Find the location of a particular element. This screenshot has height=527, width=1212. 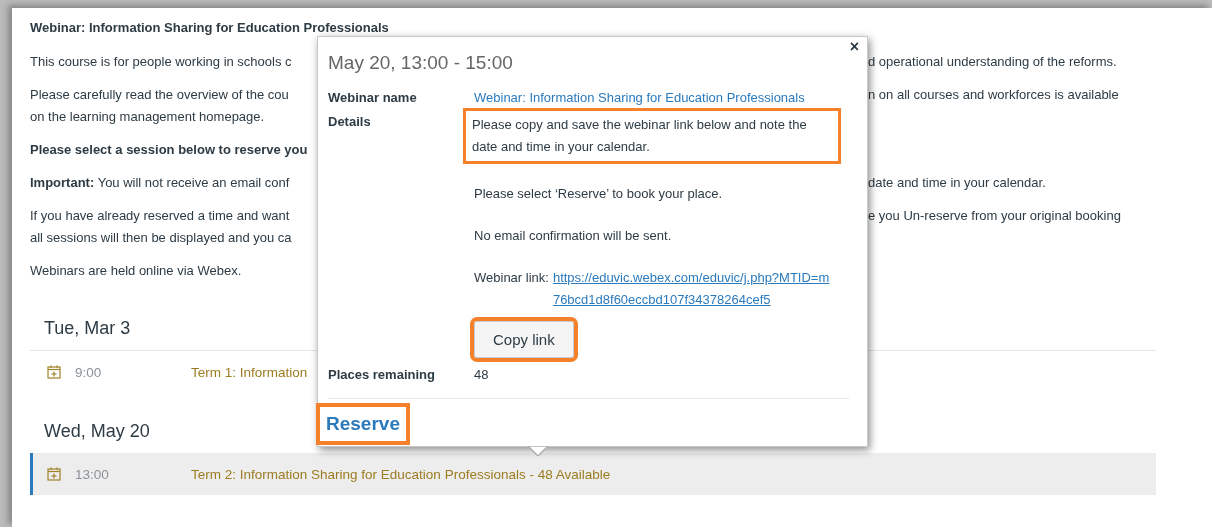

date-heading: Tue, Mar 3 is located at coordinates (87, 328).